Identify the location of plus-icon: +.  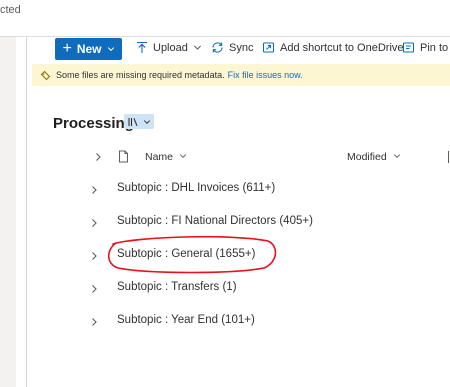
(67, 48).